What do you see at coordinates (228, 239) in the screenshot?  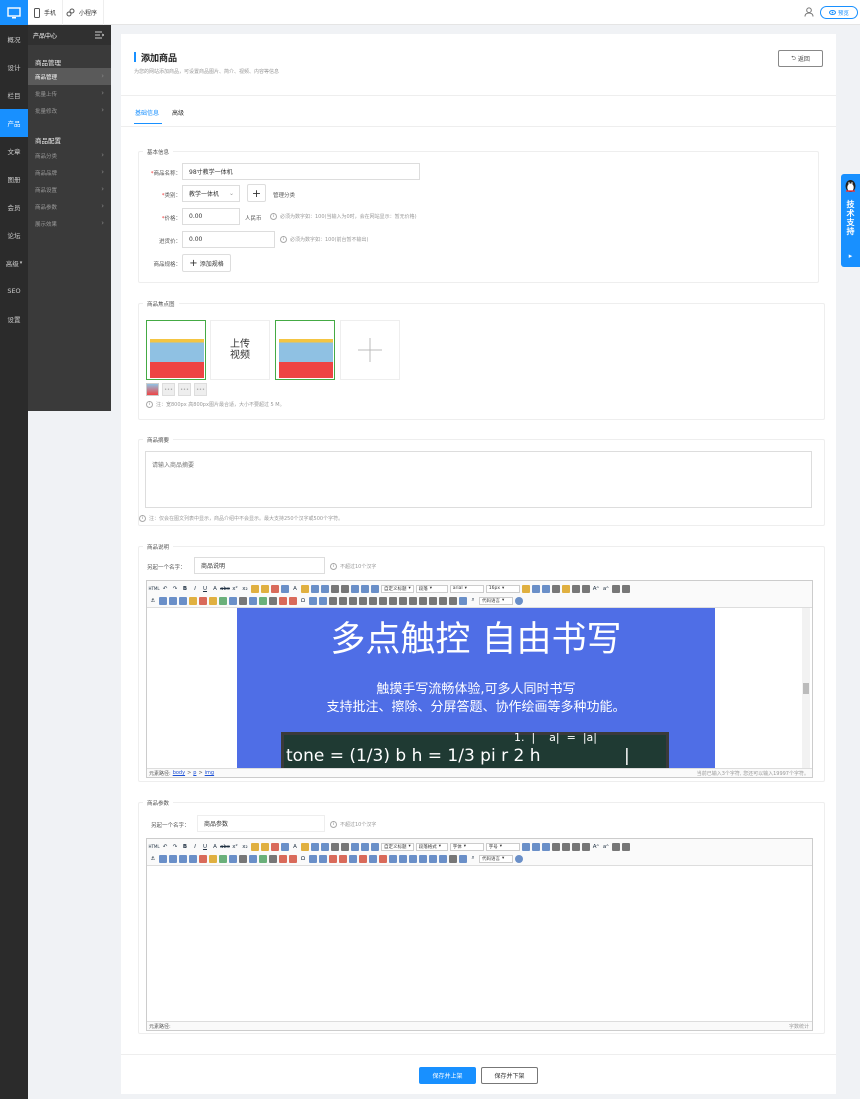 I see `return-price-input: 0.00` at bounding box center [228, 239].